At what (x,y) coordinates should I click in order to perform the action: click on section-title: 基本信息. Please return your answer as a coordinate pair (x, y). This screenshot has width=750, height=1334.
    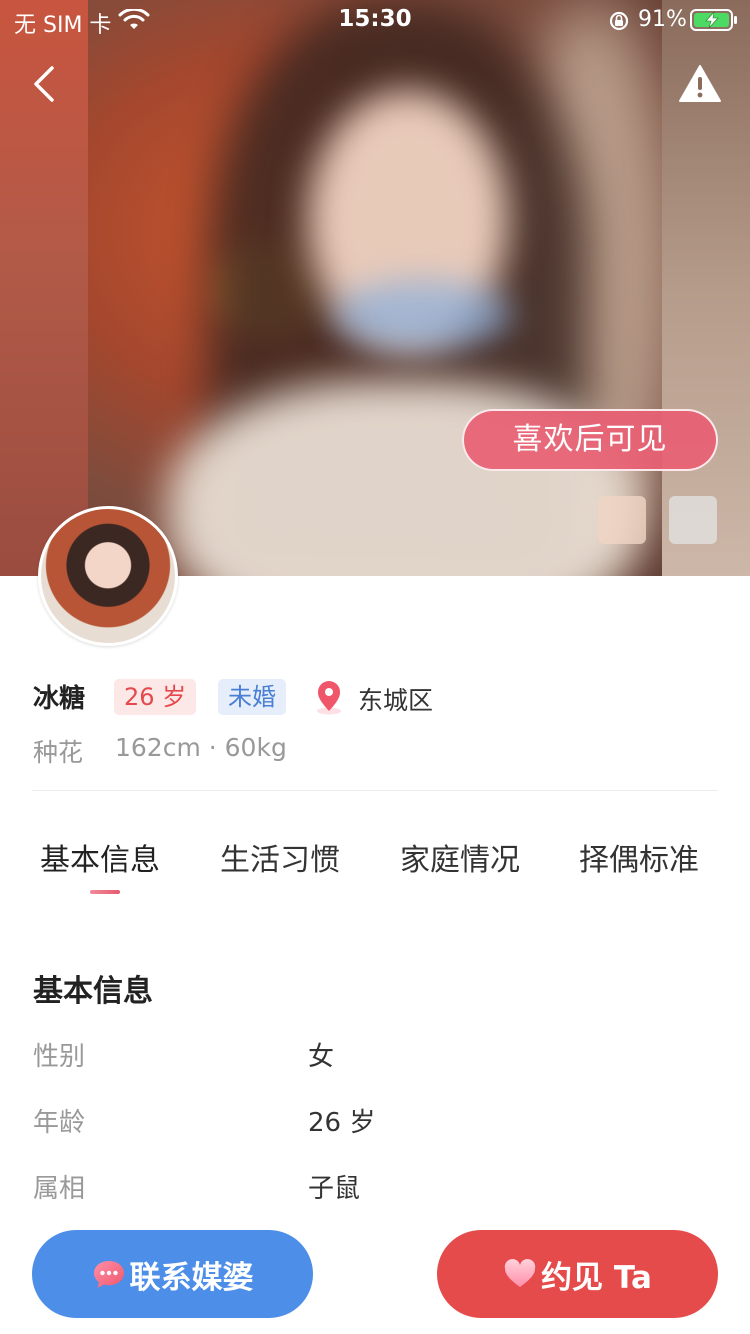
    Looking at the image, I should click on (98, 988).